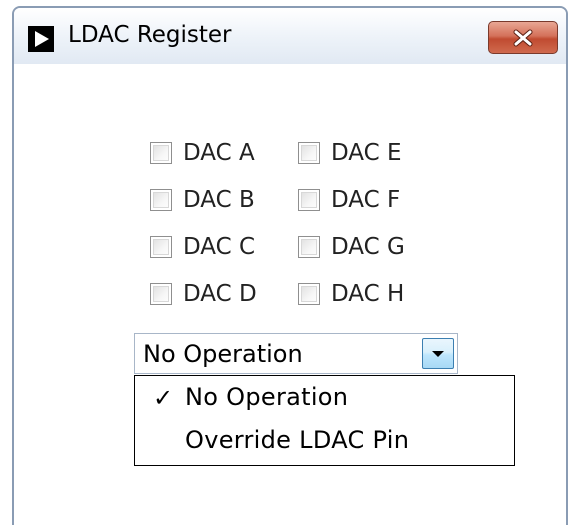 This screenshot has height=525, width=570. I want to click on checkbox-label: DAC D, so click(220, 294).